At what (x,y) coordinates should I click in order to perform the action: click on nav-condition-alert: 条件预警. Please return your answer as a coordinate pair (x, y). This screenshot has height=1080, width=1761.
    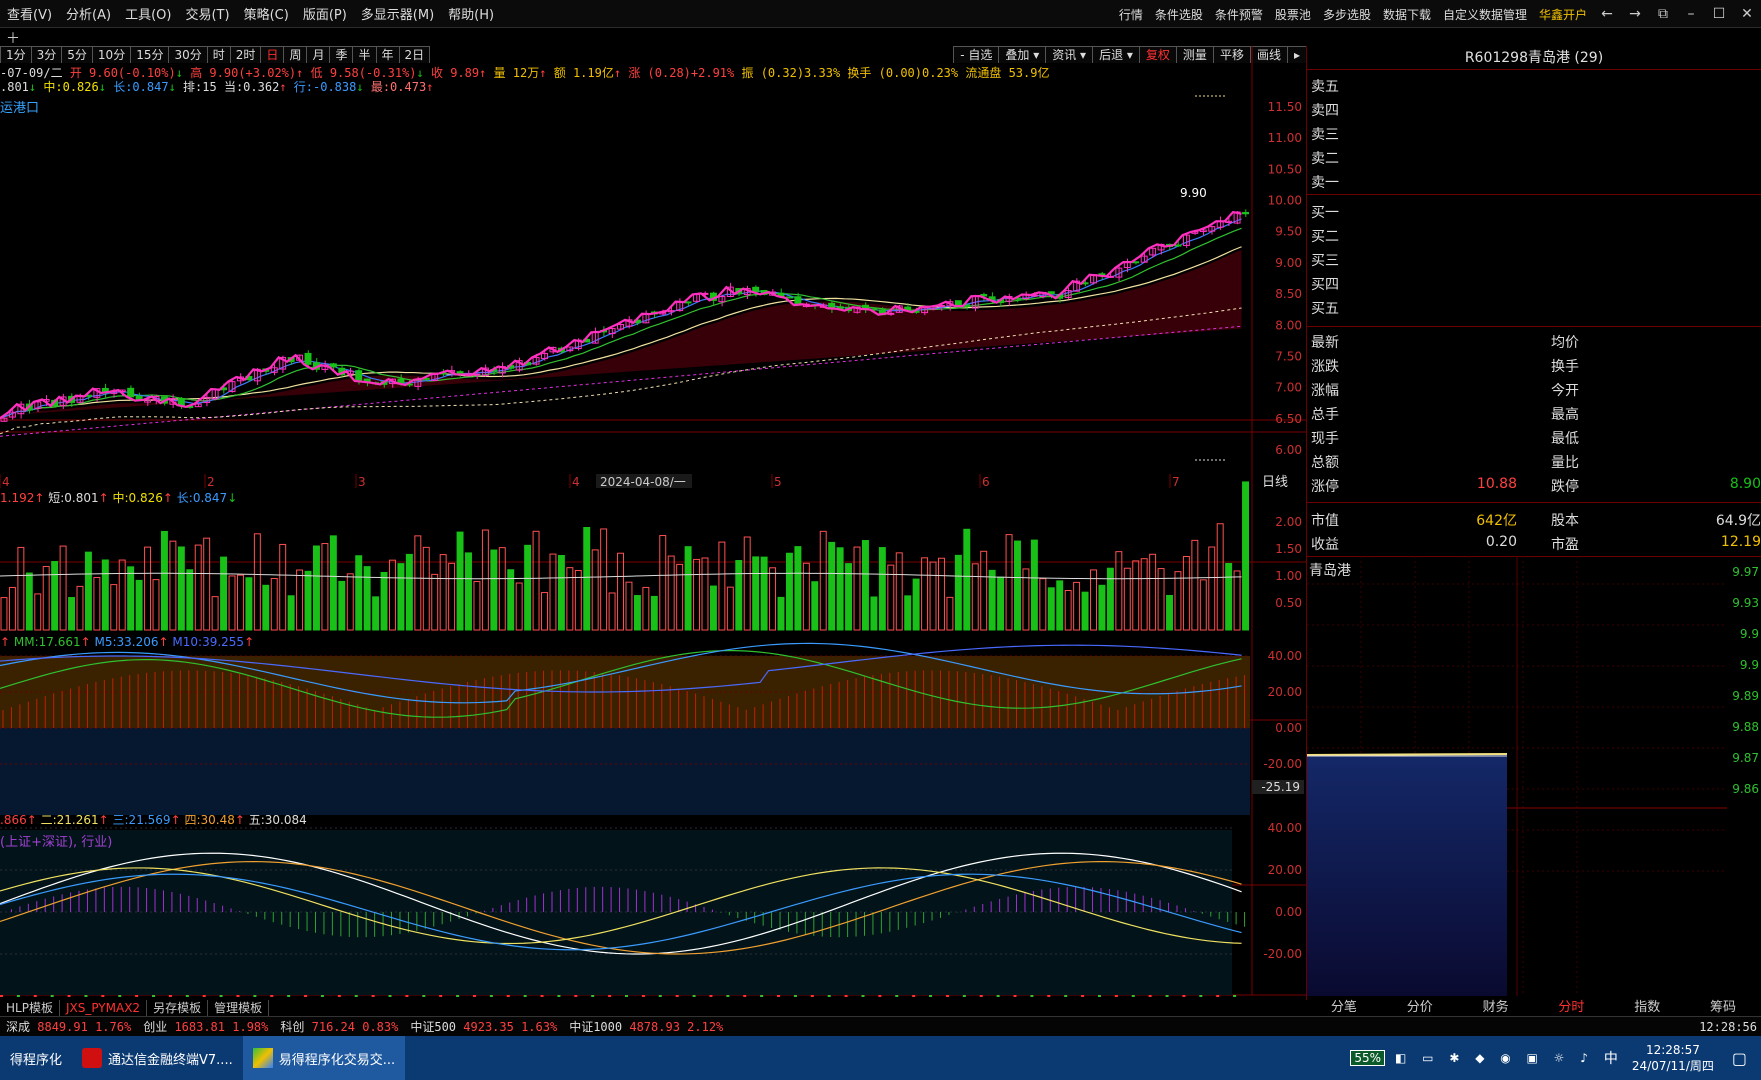
    Looking at the image, I should click on (1239, 14).